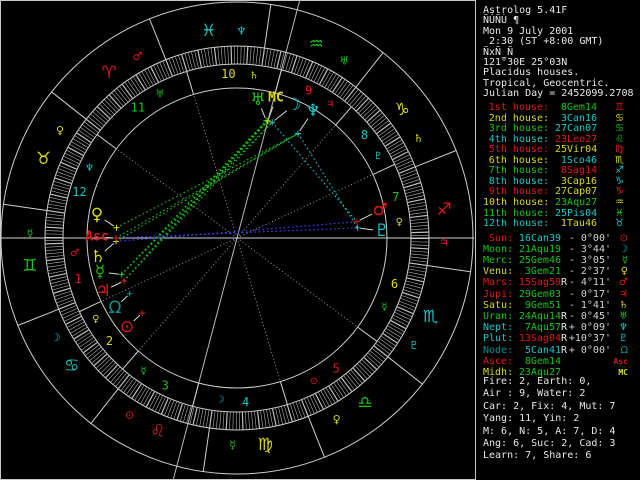 The height and width of the screenshot is (480, 640). Describe the element at coordinates (619, 192) in the screenshot. I see `house-sign-icon: ♑` at that location.